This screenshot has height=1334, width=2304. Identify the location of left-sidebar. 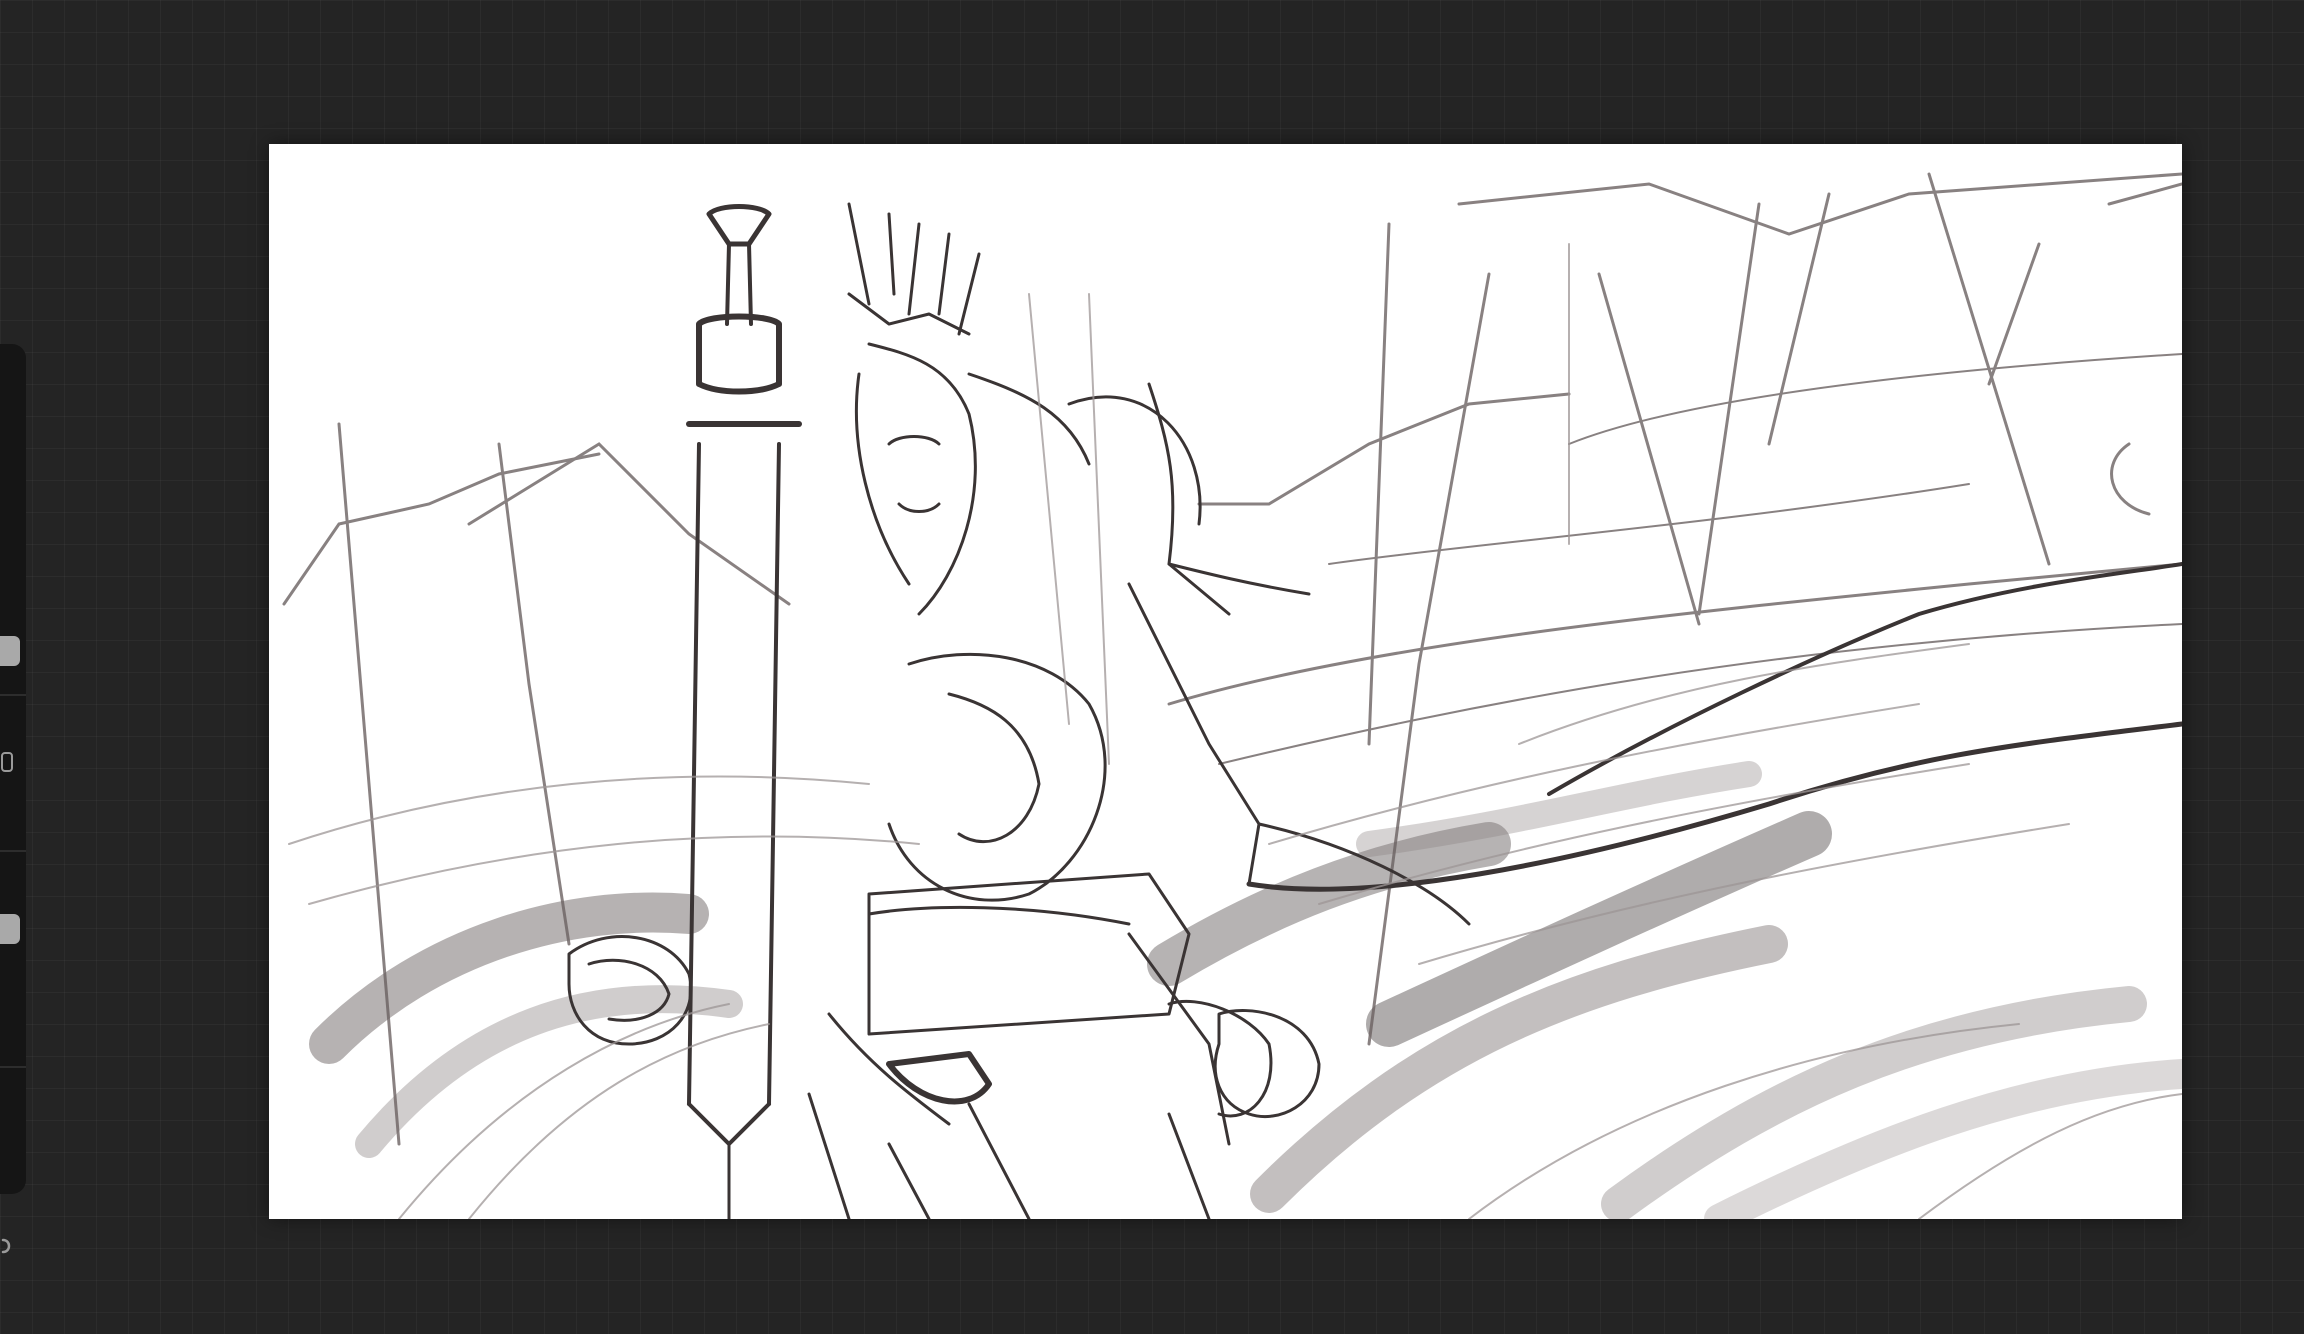
(13, 799).